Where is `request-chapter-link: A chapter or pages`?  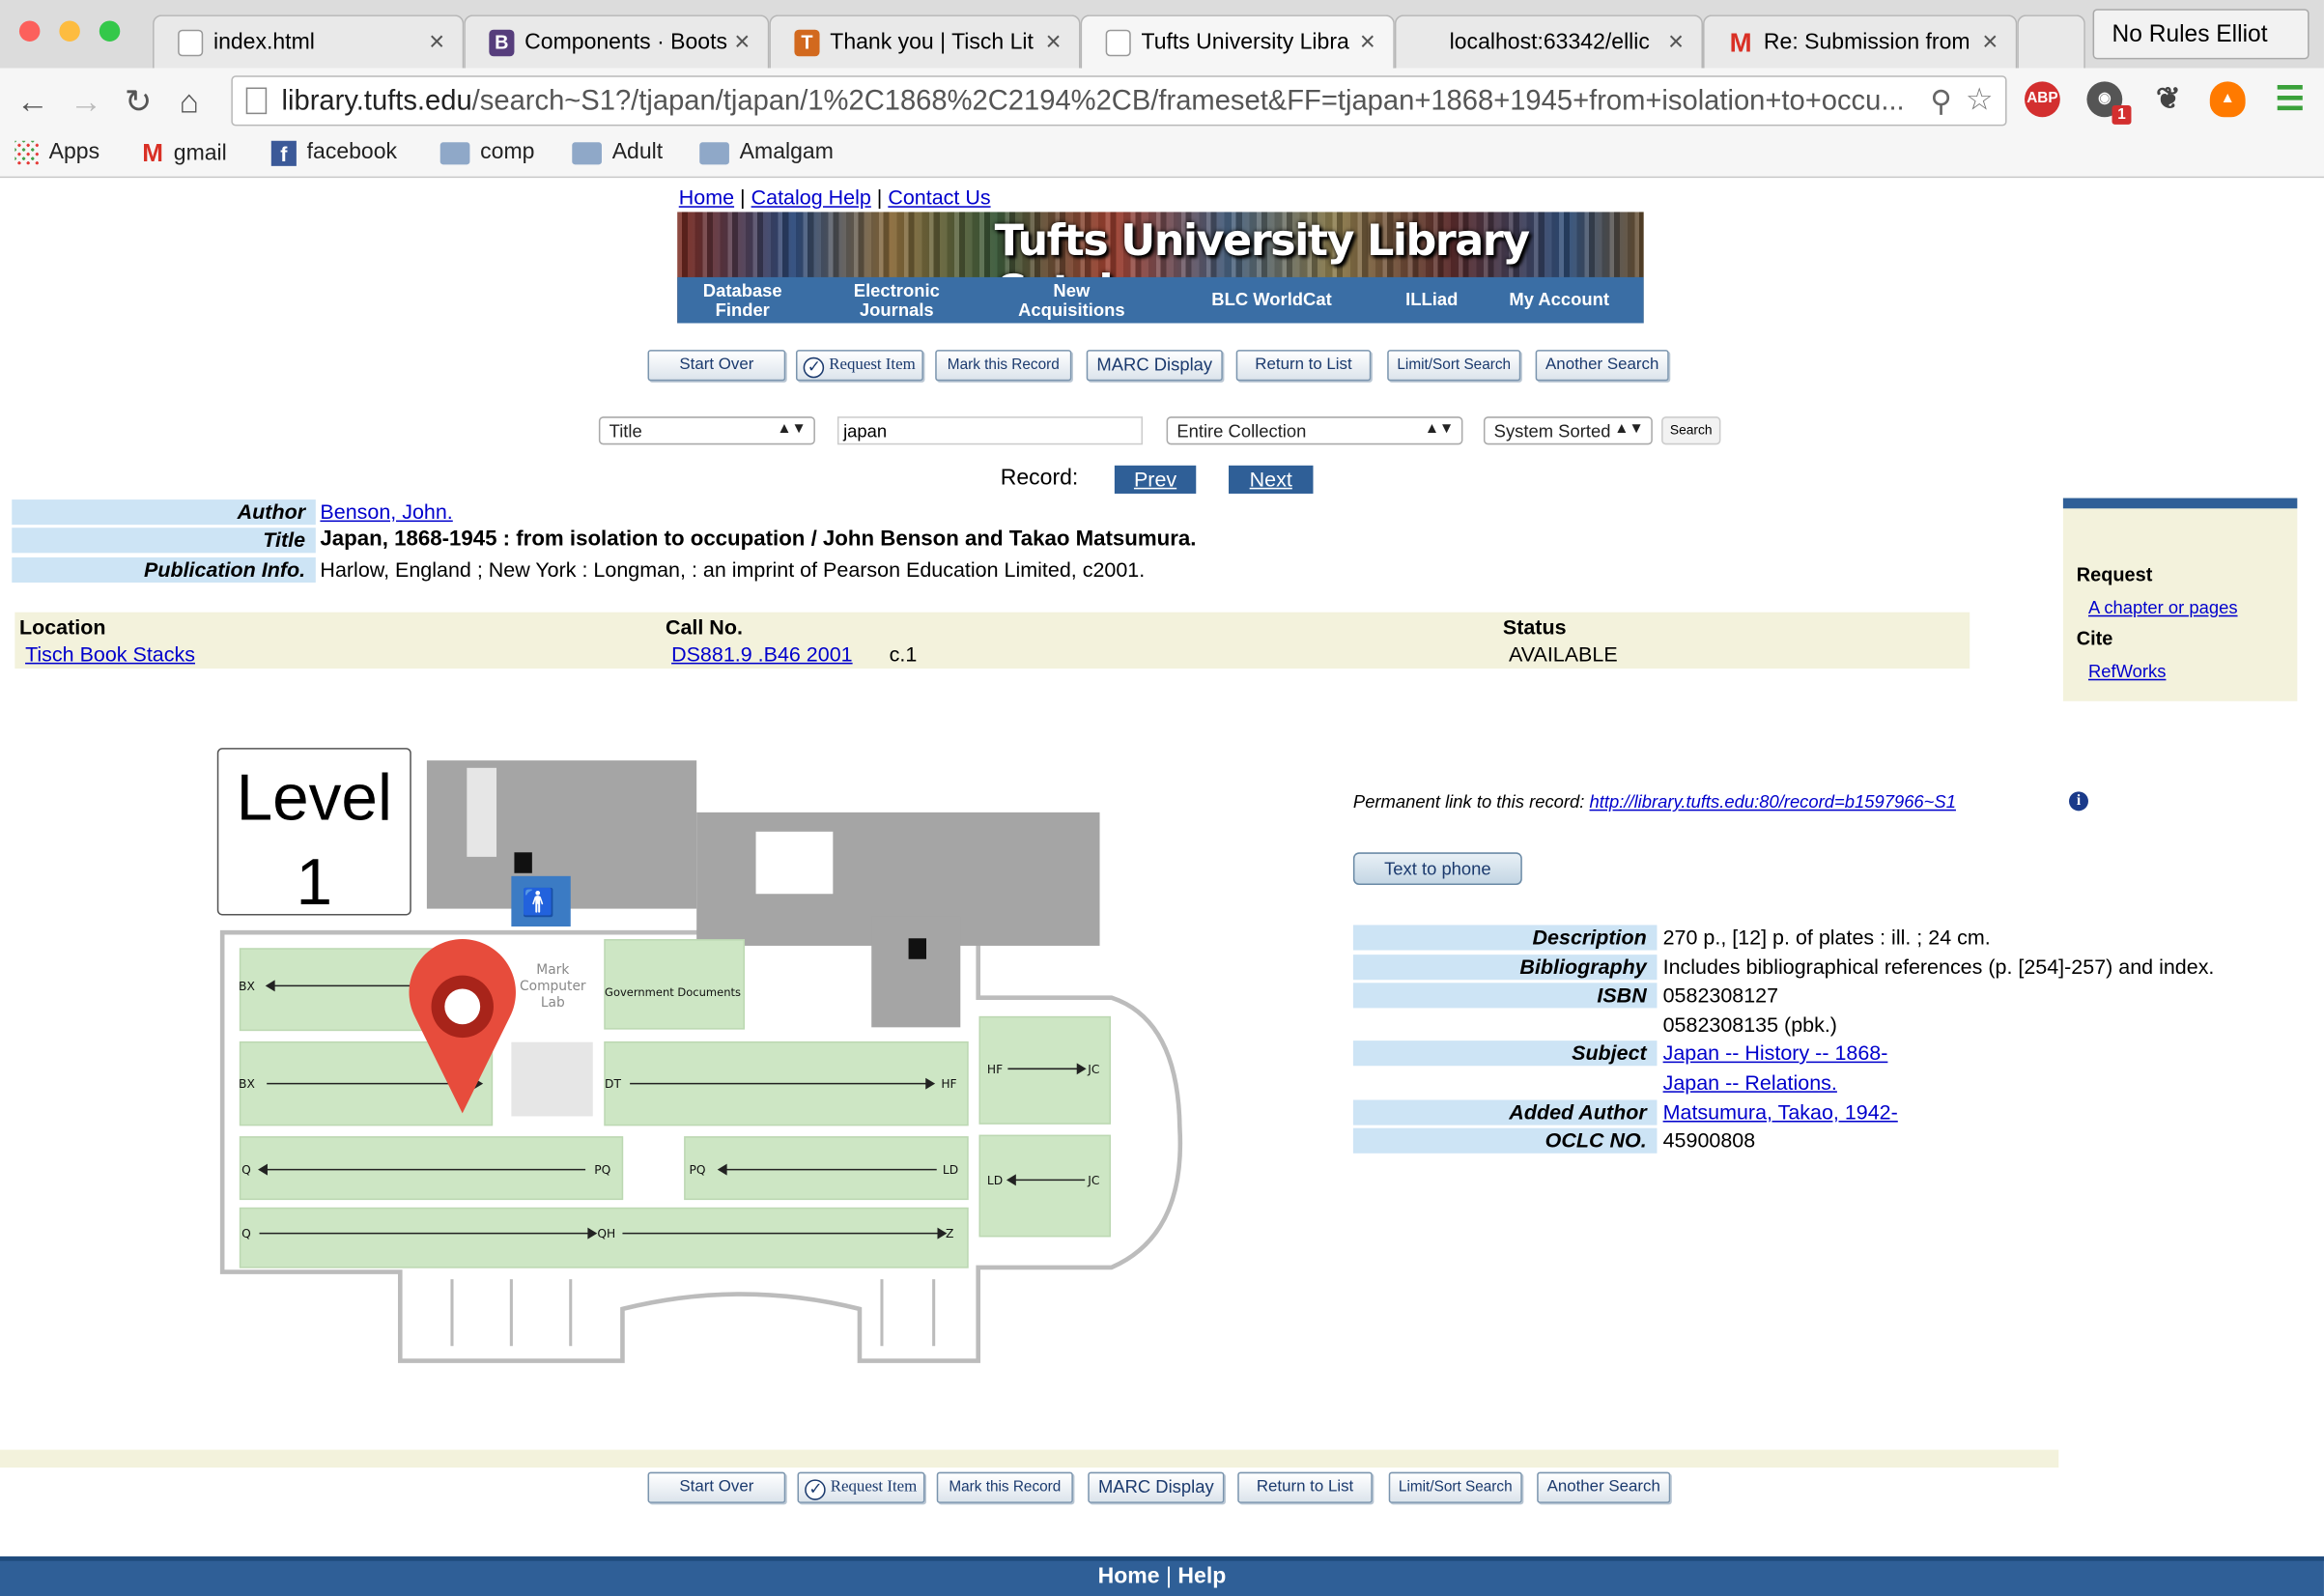
request-chapter-link: A chapter or pages is located at coordinates (2163, 607).